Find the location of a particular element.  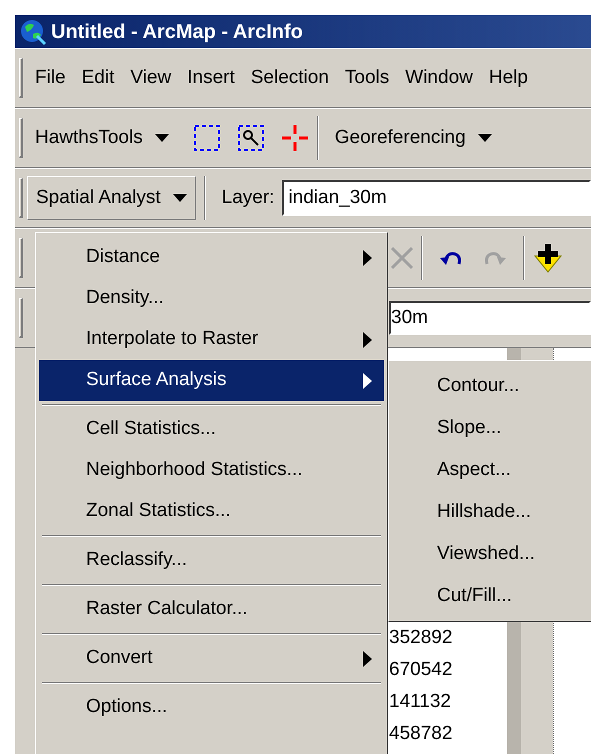

table-cell-text: 352892 is located at coordinates (421, 638).